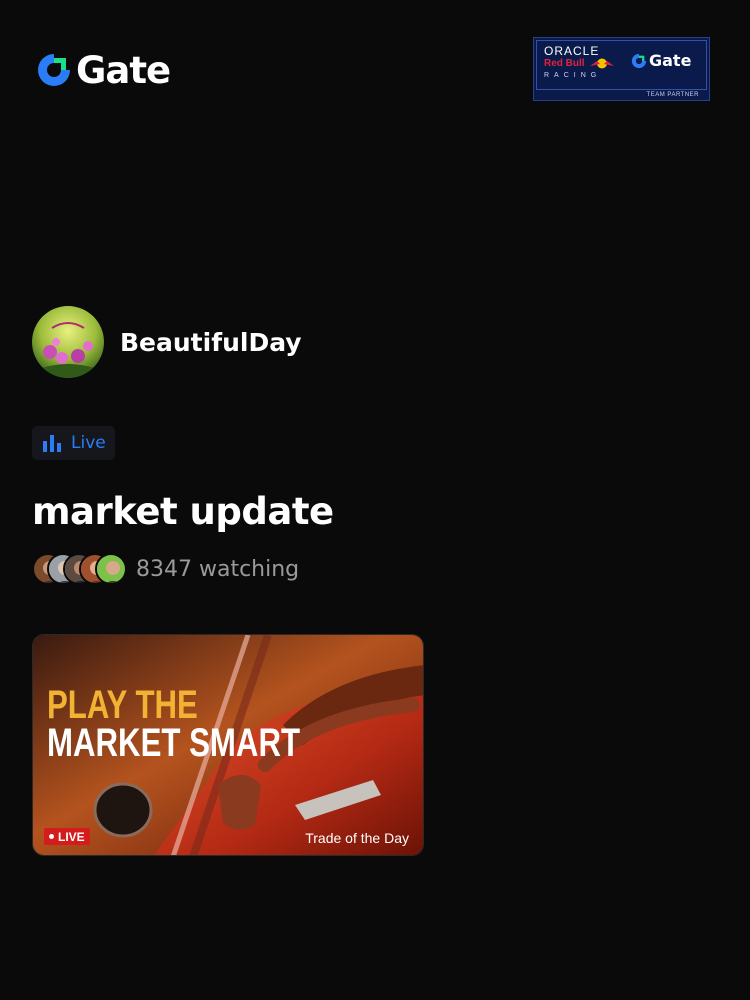 The width and height of the screenshot is (750, 1000). I want to click on watching-count: 8347 watching, so click(218, 569).